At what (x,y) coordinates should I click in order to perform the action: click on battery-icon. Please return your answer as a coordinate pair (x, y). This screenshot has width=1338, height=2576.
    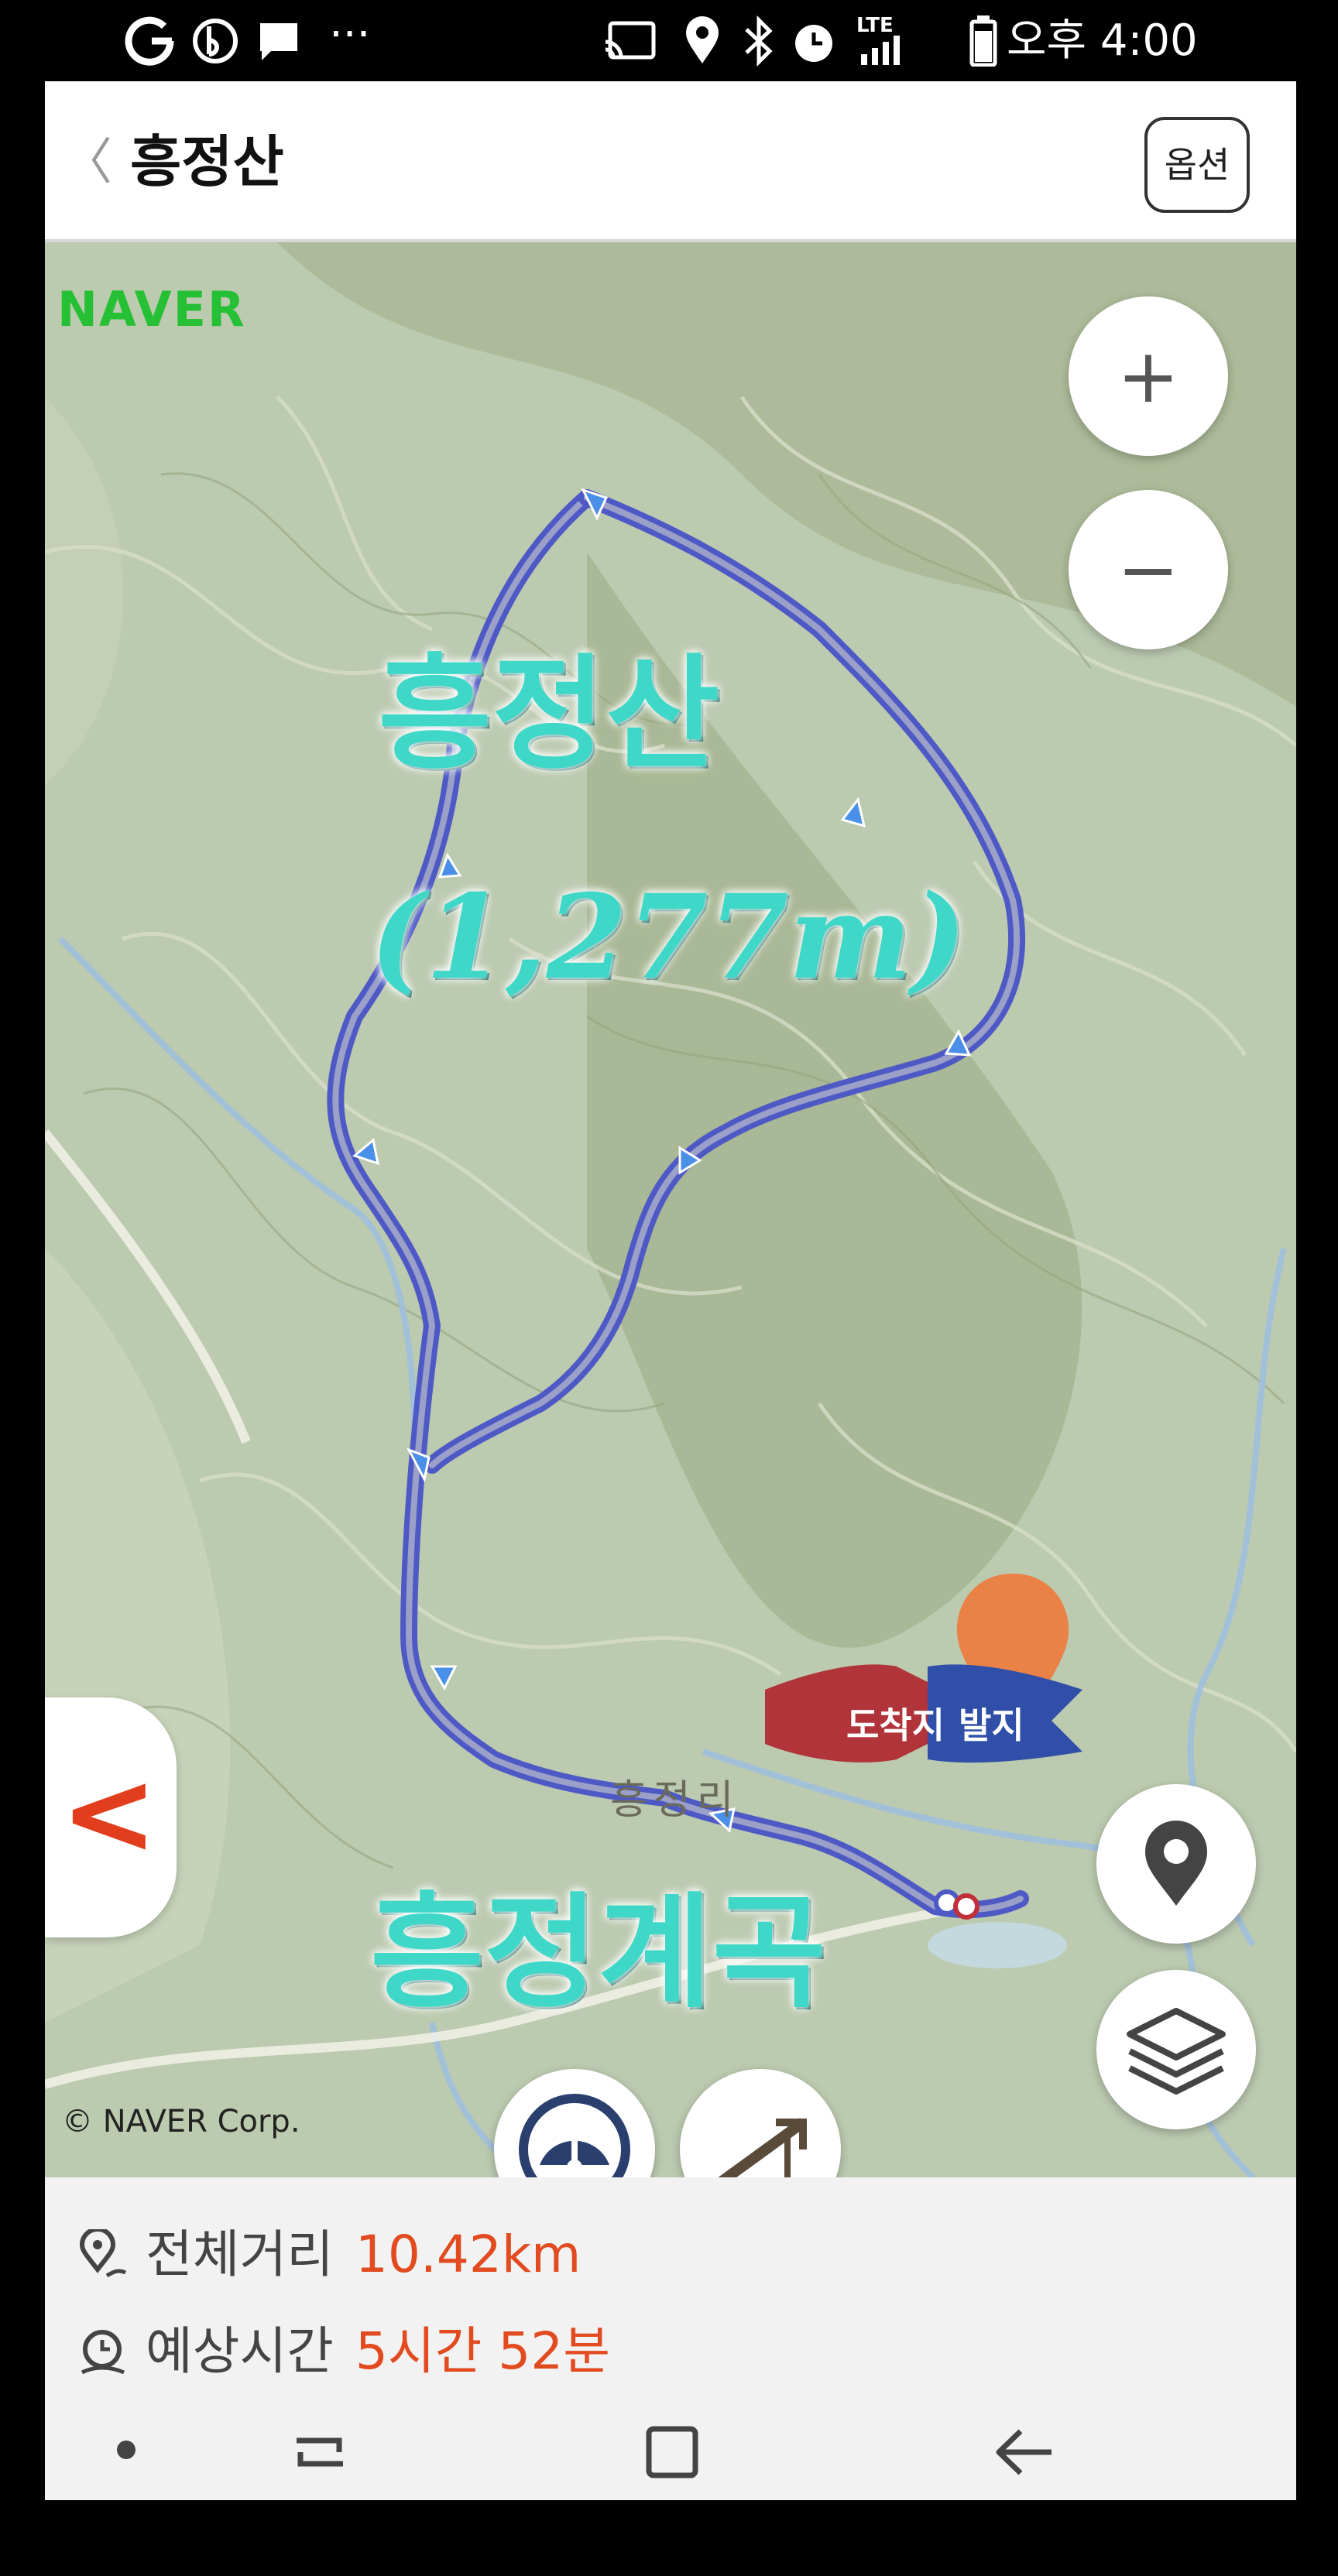
    Looking at the image, I should click on (983, 41).